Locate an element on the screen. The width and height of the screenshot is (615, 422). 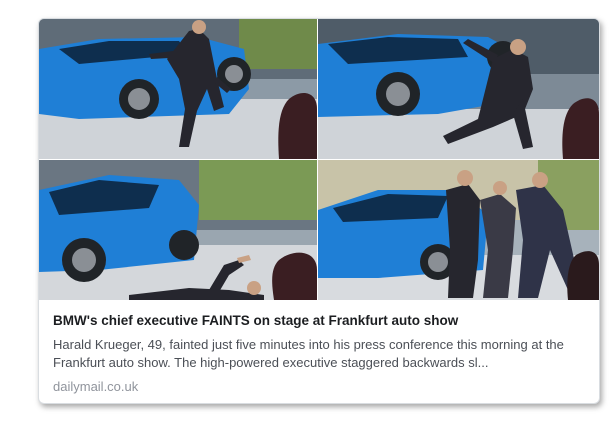
collage-divider-horizontal is located at coordinates (319, 159).